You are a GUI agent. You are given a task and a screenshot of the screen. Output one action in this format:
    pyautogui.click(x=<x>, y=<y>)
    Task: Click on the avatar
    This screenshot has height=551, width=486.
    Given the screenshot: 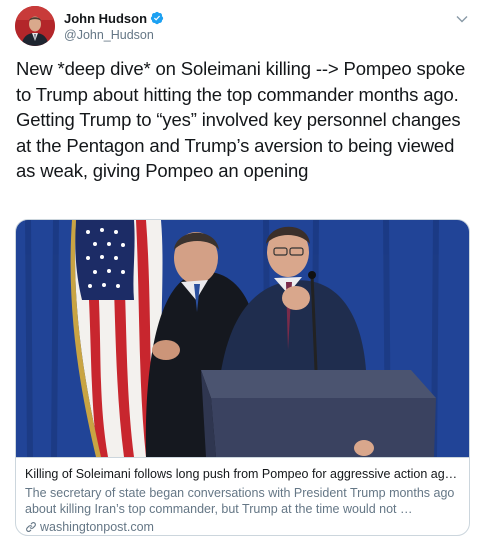 What is the action you would take?
    pyautogui.click(x=35, y=26)
    